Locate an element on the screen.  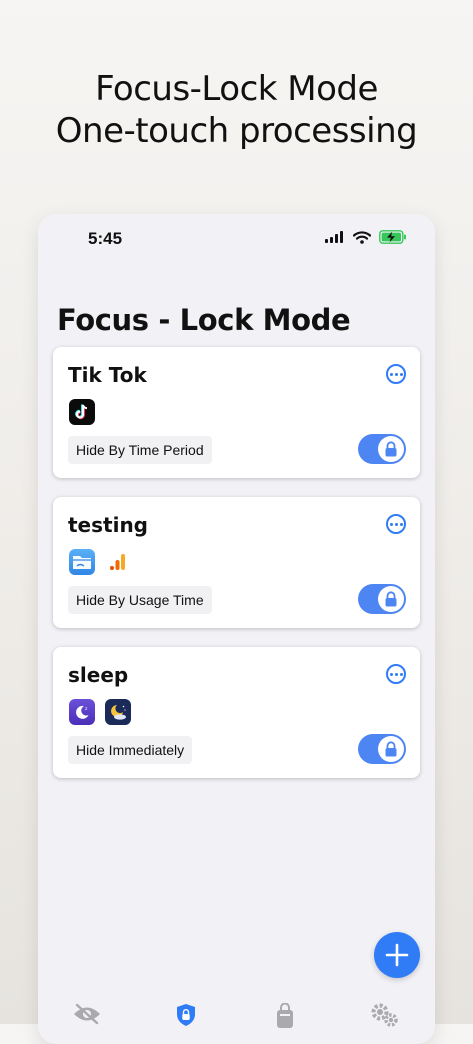
card-title: testing is located at coordinates (108, 525).